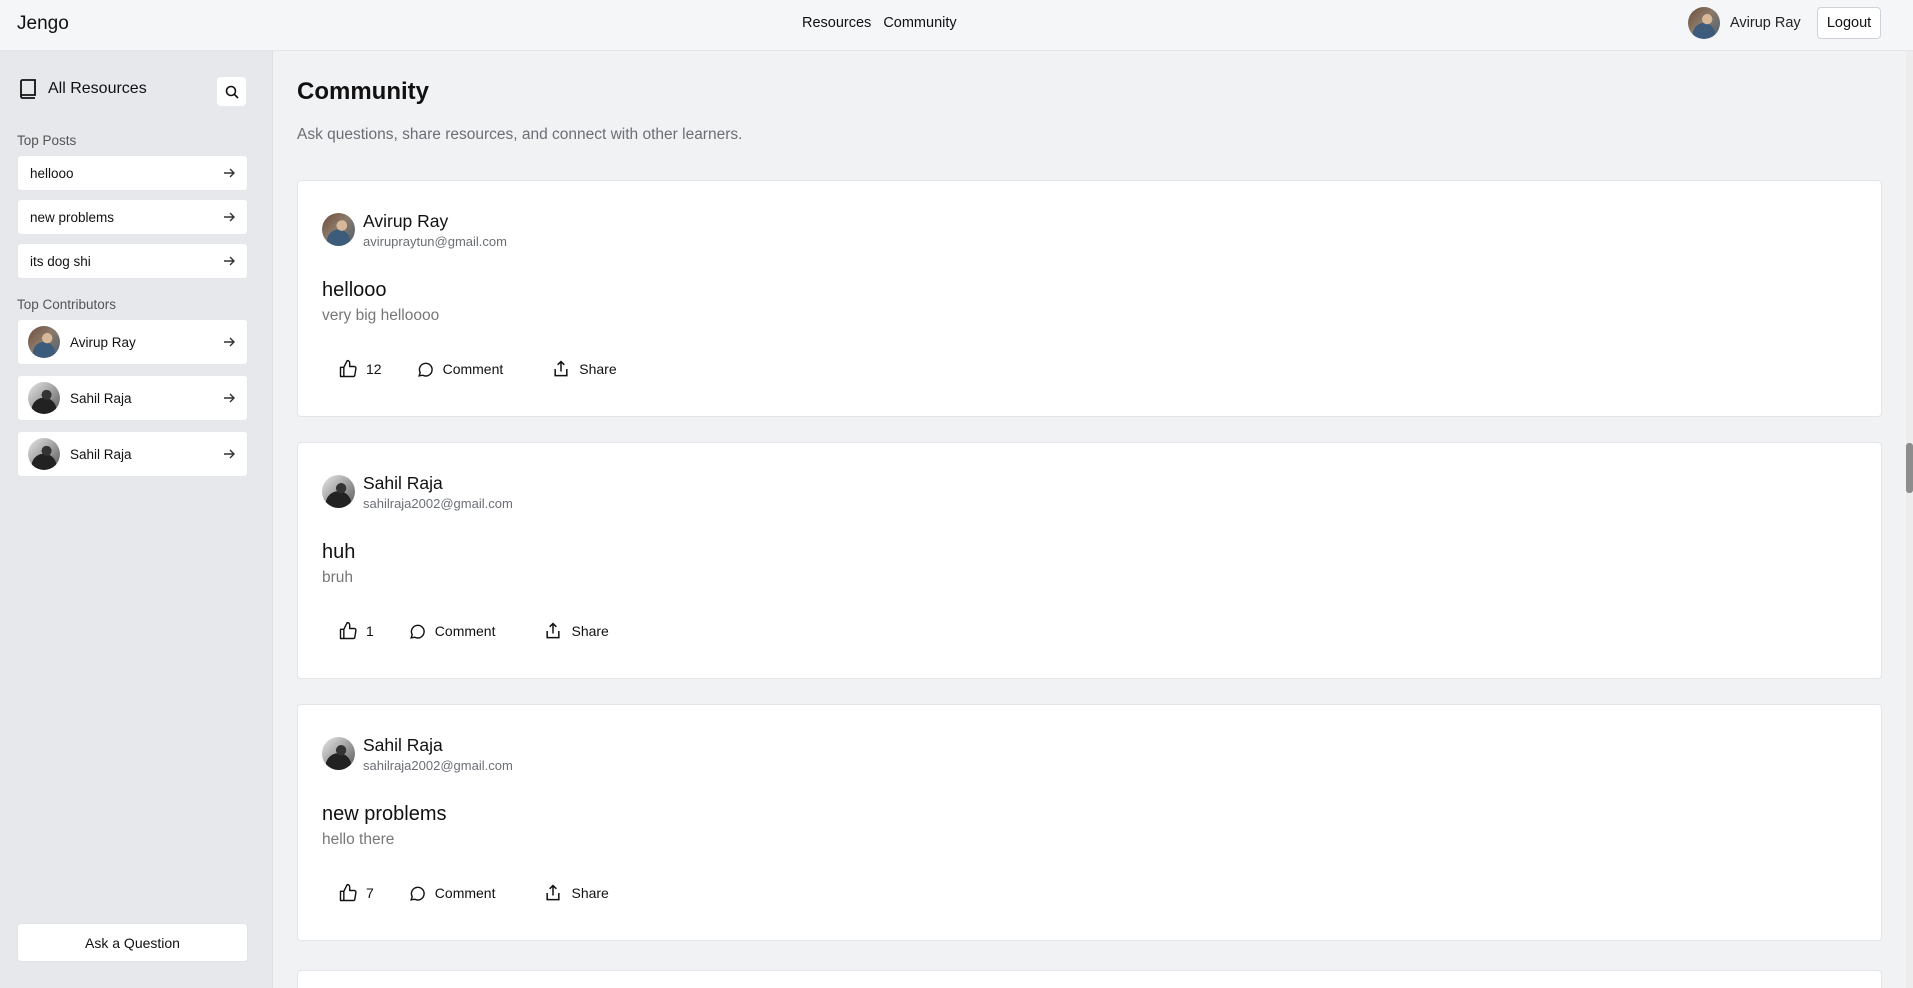 Image resolution: width=1913 pixels, height=988 pixels. What do you see at coordinates (1765, 23) in the screenshot?
I see `user-name: Avirup Ray` at bounding box center [1765, 23].